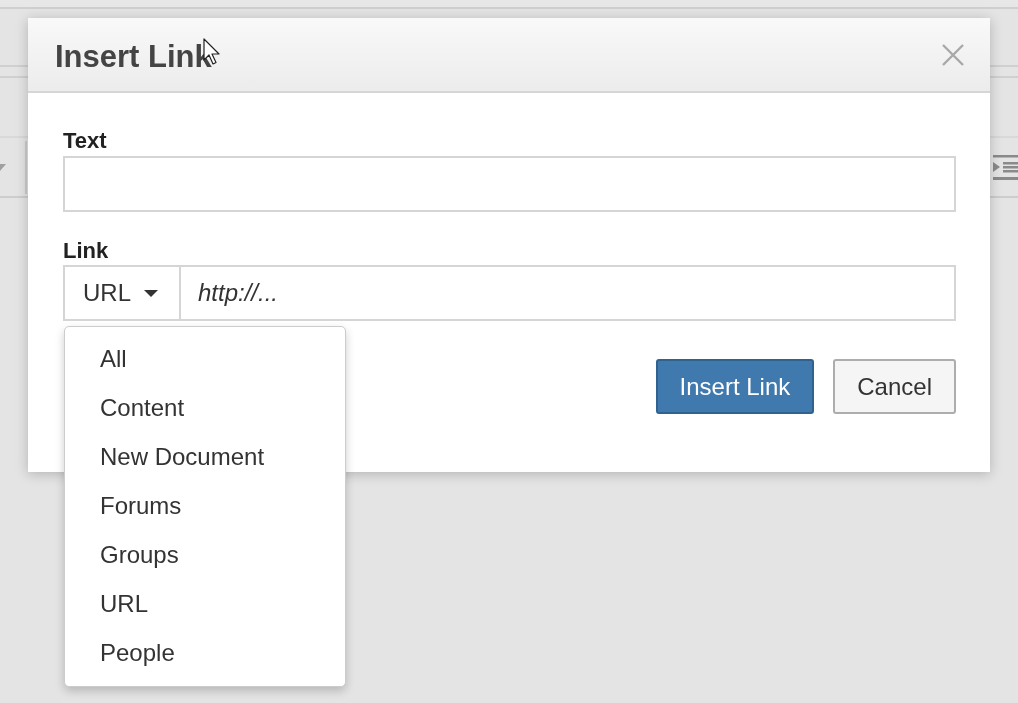  I want to click on text-input, so click(509, 184).